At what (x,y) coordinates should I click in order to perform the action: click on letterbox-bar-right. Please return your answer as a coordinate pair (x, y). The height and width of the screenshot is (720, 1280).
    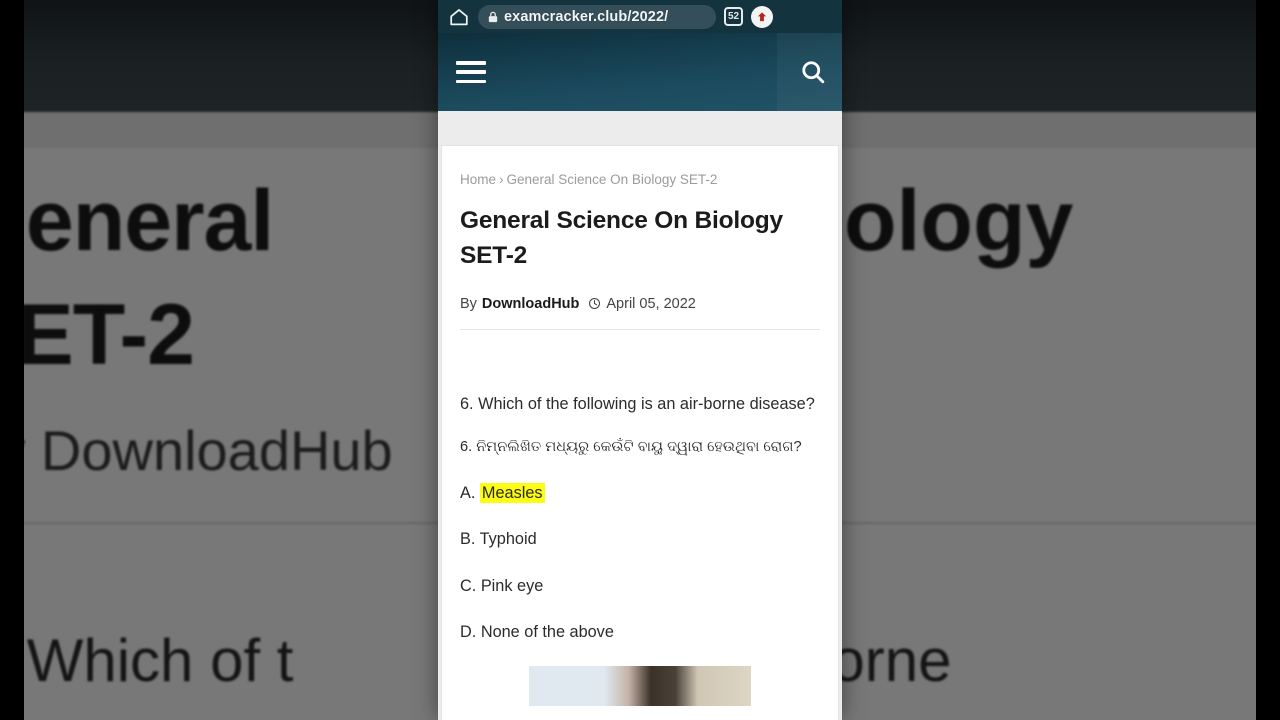
    Looking at the image, I should click on (1268, 360).